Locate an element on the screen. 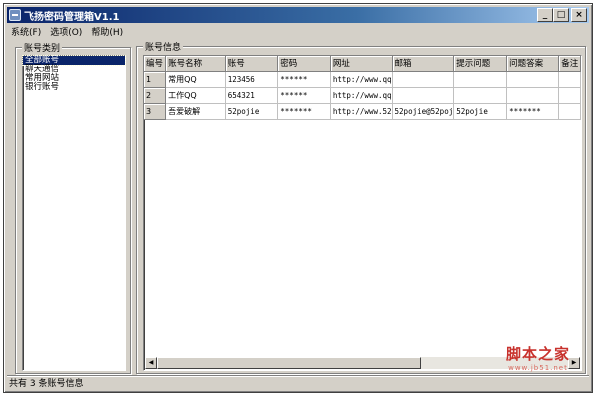 The width and height of the screenshot is (600, 399). column-header-password: 密码 is located at coordinates (304, 64).